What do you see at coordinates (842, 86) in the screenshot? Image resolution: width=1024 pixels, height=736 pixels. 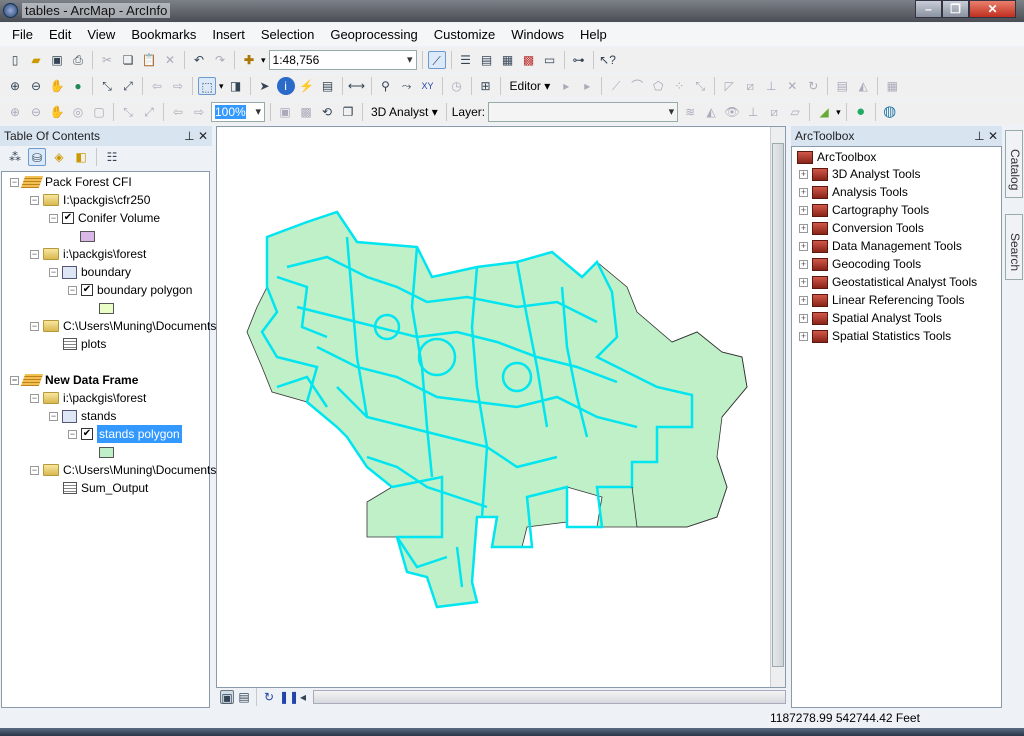 I see `attributes-icon: ▤` at bounding box center [842, 86].